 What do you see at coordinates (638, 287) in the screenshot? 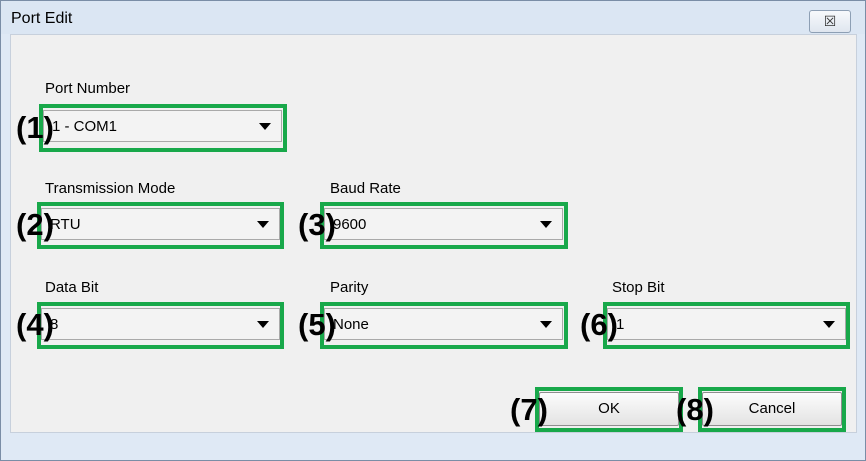
I see `stop-bit-label: Stop Bit` at bounding box center [638, 287].